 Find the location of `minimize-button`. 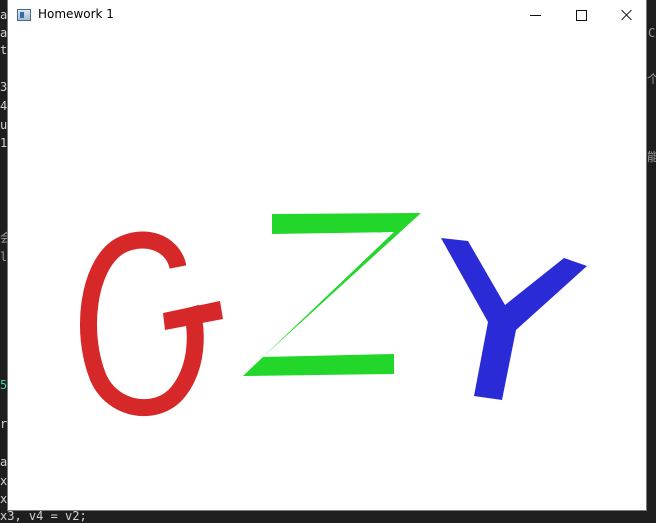

minimize-button is located at coordinates (535, 15).